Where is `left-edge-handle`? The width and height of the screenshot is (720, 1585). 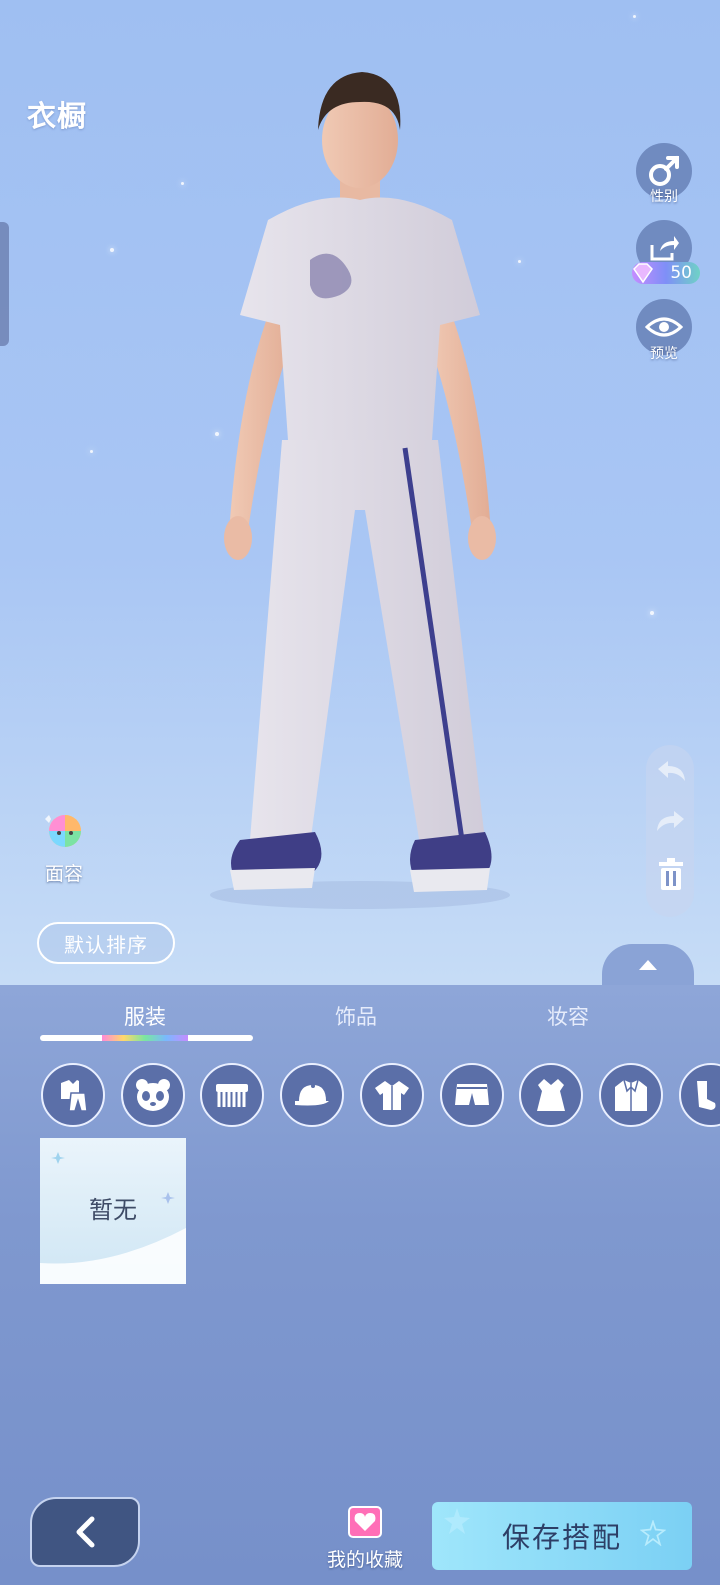 left-edge-handle is located at coordinates (4, 284).